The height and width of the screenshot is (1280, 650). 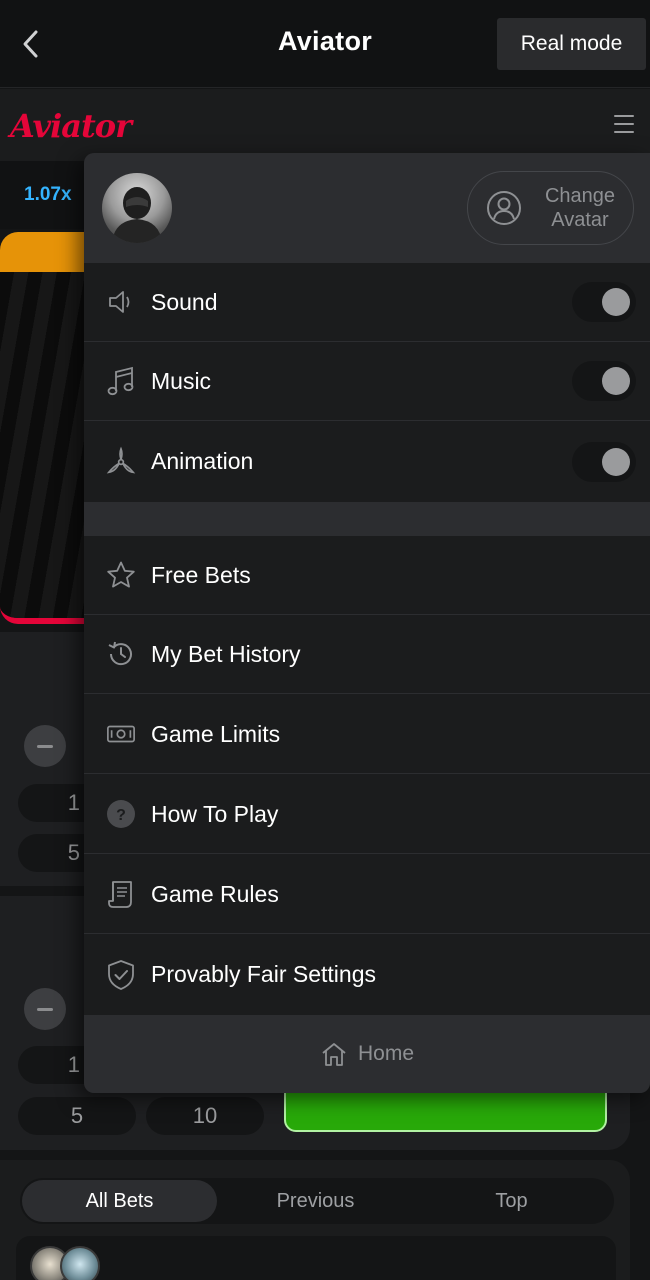 I want to click on history-icon, so click(x=121, y=654).